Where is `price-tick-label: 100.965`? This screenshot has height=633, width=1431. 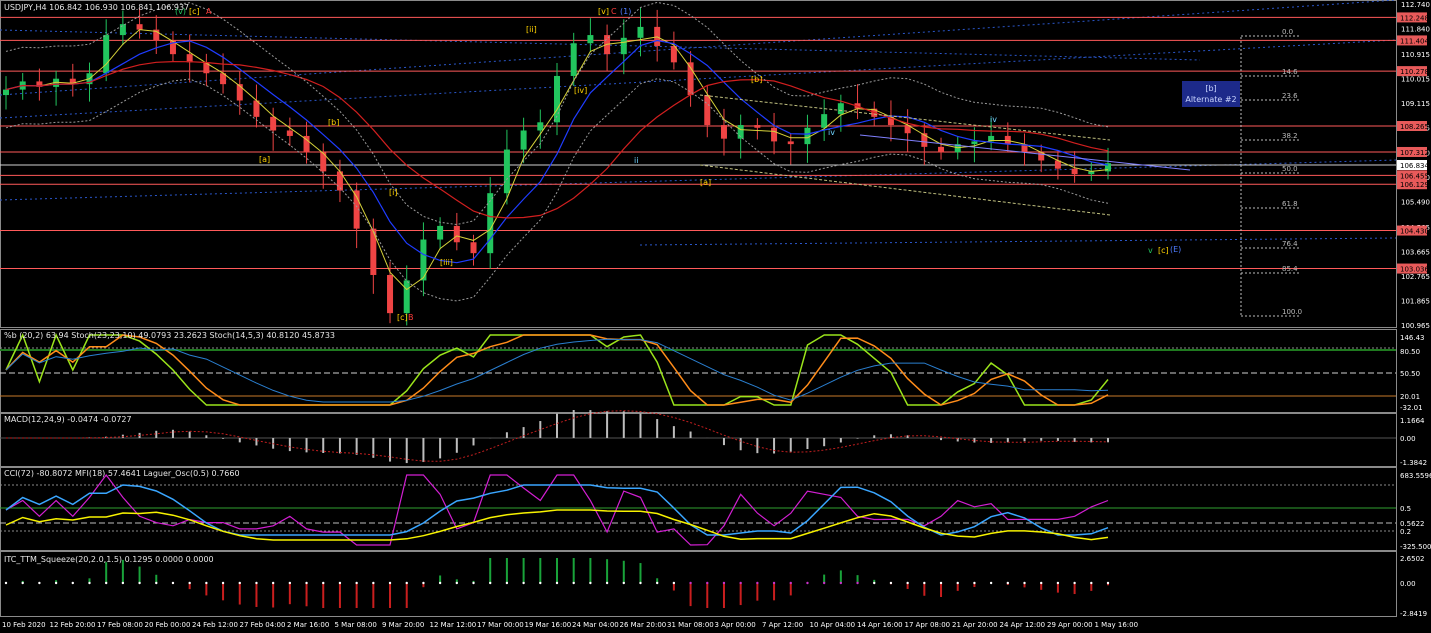
price-tick-label: 100.965 is located at coordinates (1415, 326).